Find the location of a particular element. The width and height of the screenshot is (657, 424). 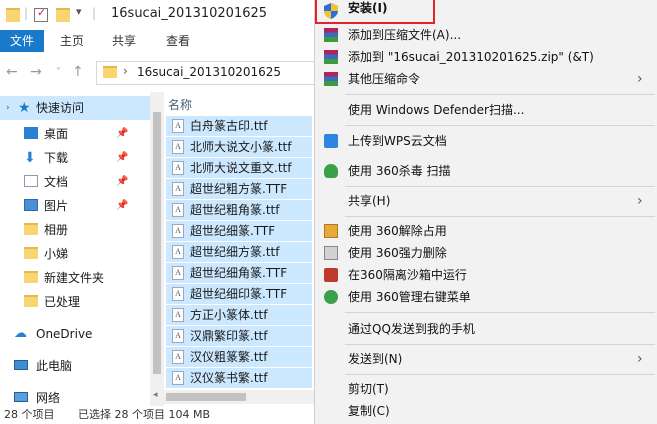

menu-item-qq-send: 通过QQ发送到我的手机 is located at coordinates (486, 329).